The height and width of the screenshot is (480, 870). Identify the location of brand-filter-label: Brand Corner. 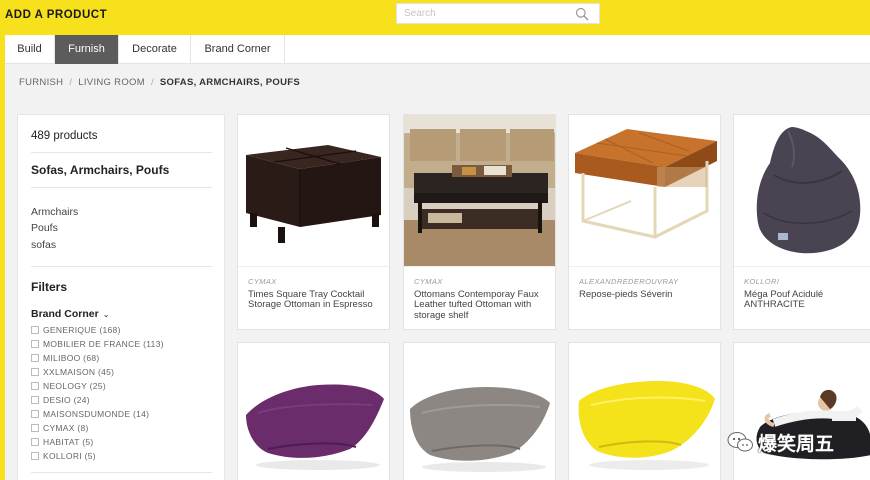
(65, 314).